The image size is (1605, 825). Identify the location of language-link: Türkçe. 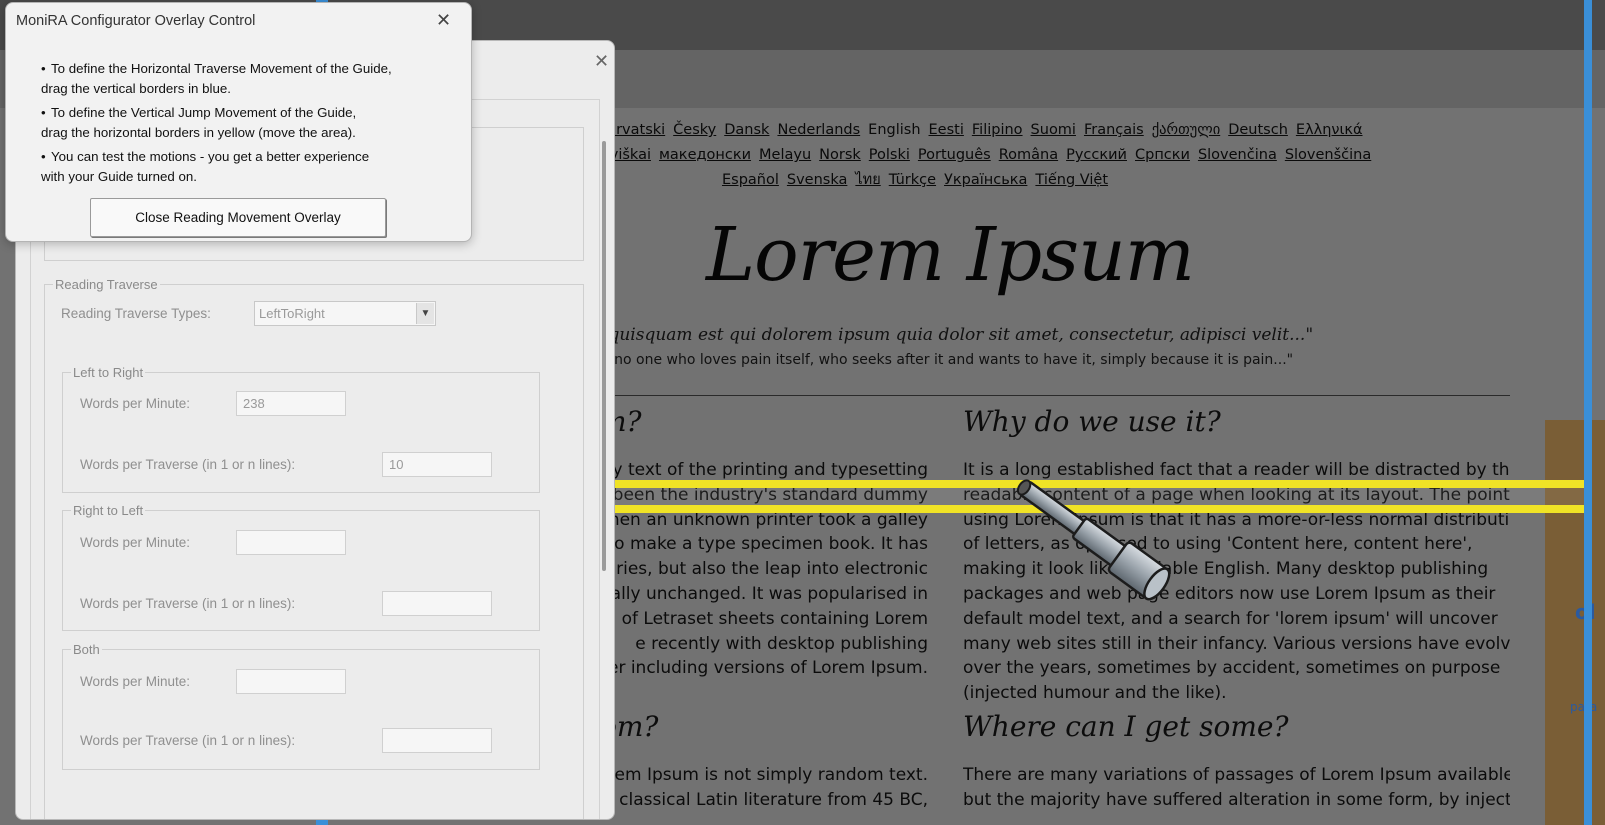
(912, 180).